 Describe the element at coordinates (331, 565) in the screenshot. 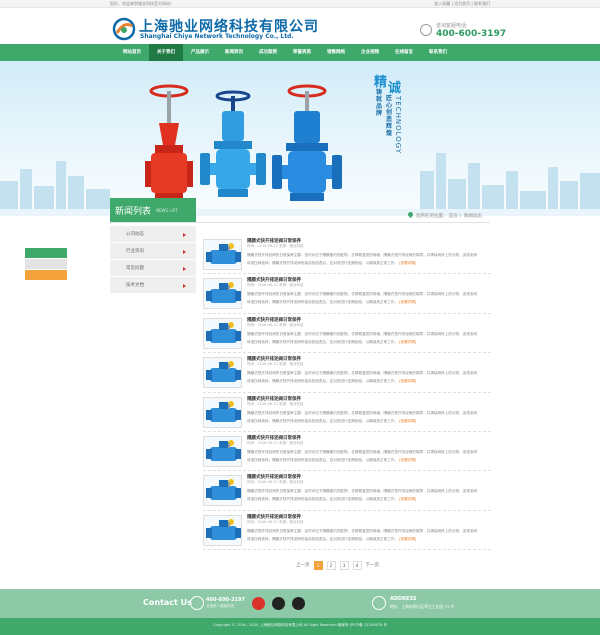

I see `page-link: 2` at that location.